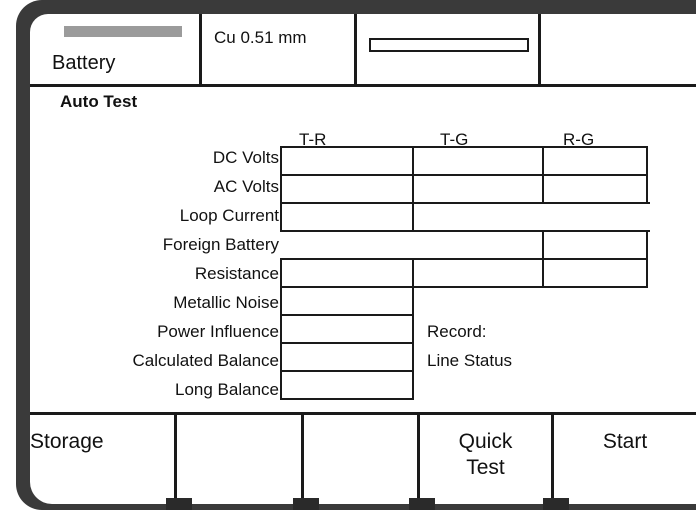 The height and width of the screenshot is (518, 696). What do you see at coordinates (103, 459) in the screenshot?
I see `storage-softkey: Storage` at bounding box center [103, 459].